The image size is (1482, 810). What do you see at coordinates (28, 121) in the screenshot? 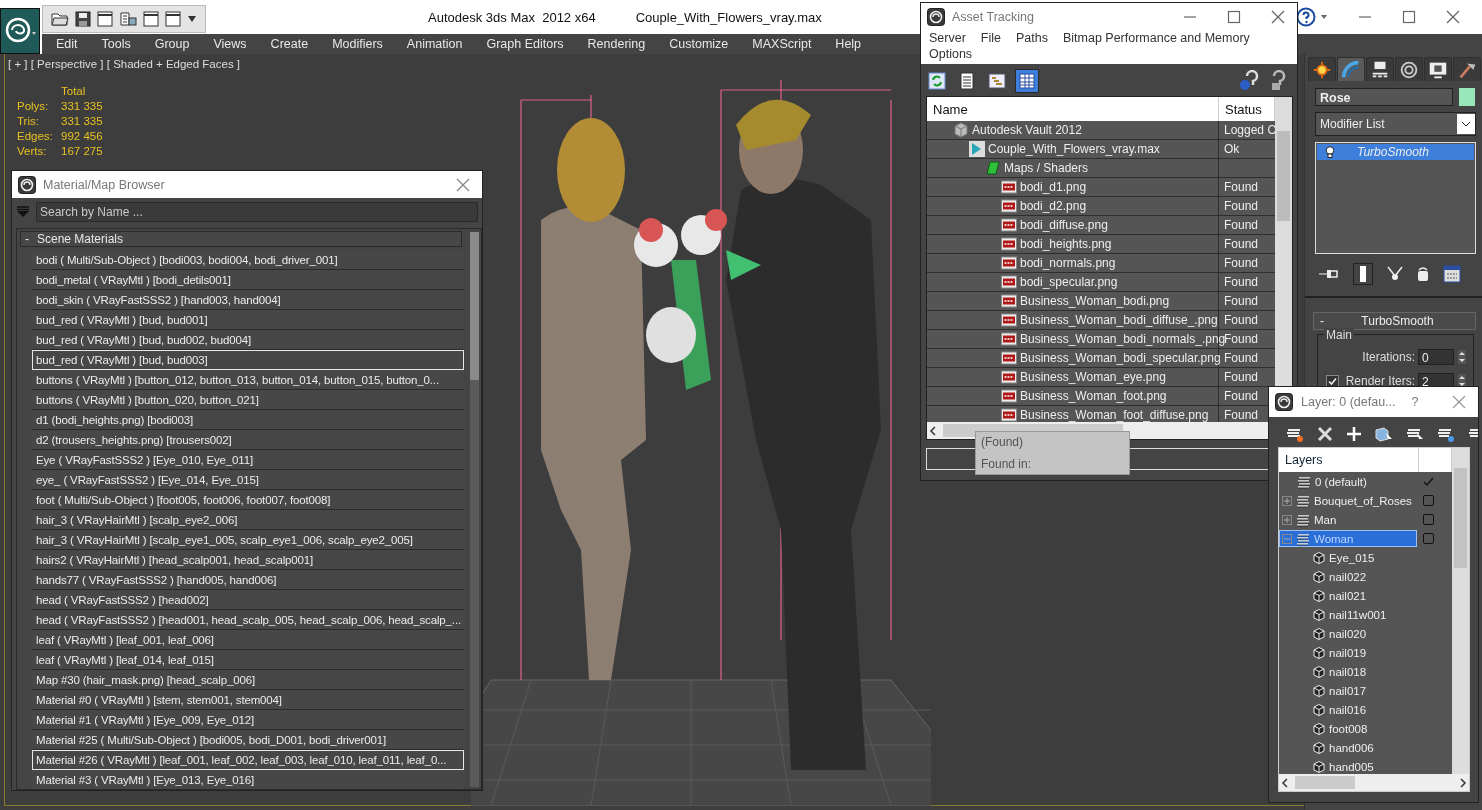
I see `stat-label: Tris:` at bounding box center [28, 121].